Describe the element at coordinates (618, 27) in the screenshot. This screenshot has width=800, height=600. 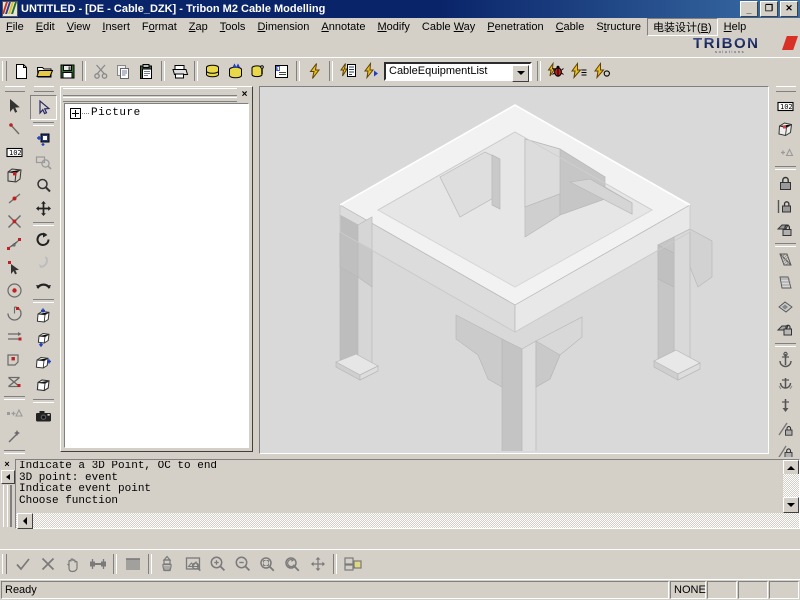
I see `menu-item-structure: Structure` at that location.